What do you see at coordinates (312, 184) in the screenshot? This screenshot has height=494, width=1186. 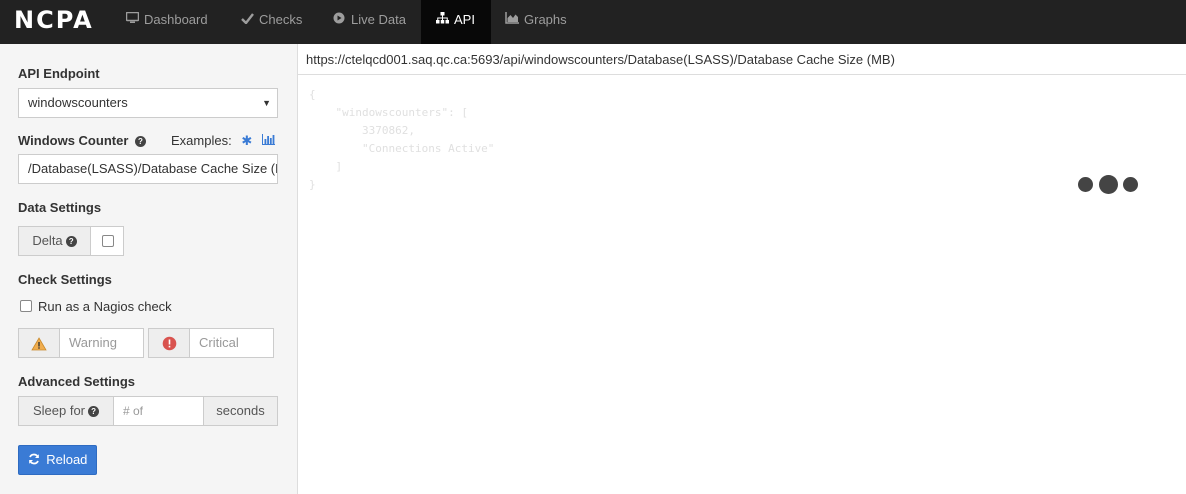 I see `json-line: }` at bounding box center [312, 184].